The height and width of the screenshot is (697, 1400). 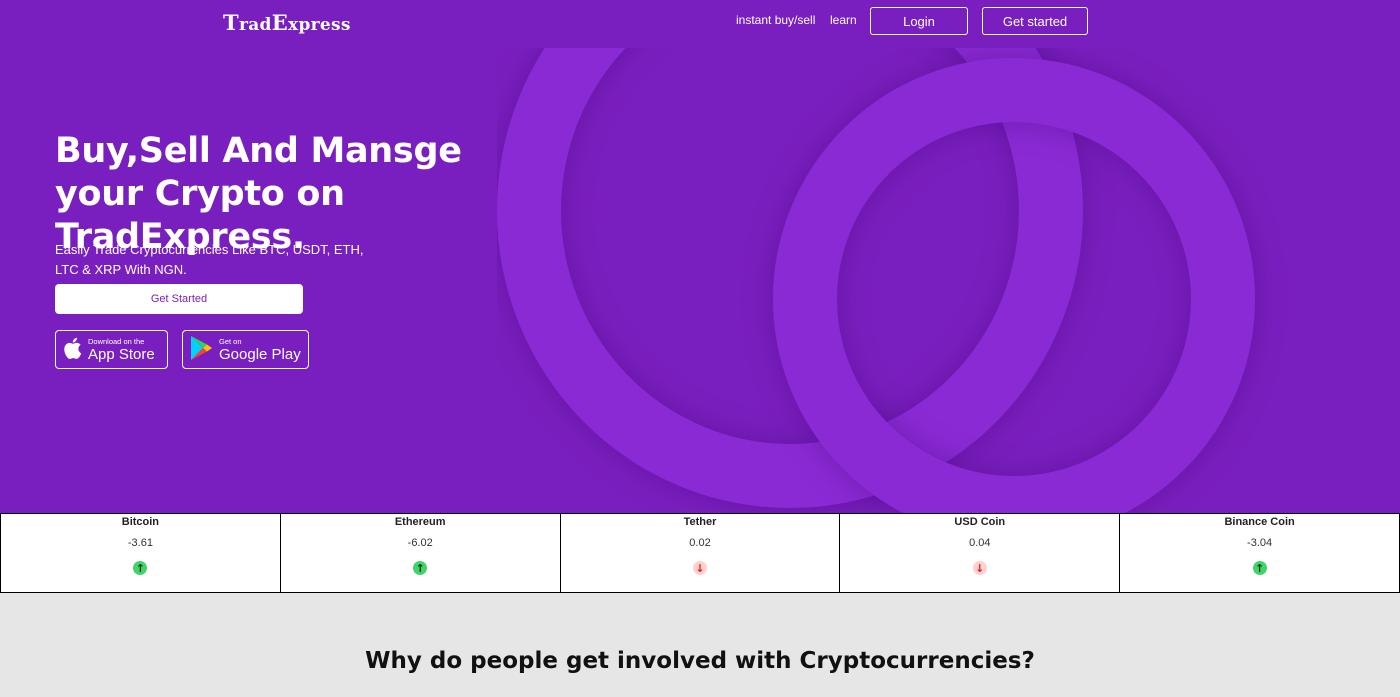 What do you see at coordinates (260, 354) in the screenshot?
I see `google-play-large-label: Google Play` at bounding box center [260, 354].